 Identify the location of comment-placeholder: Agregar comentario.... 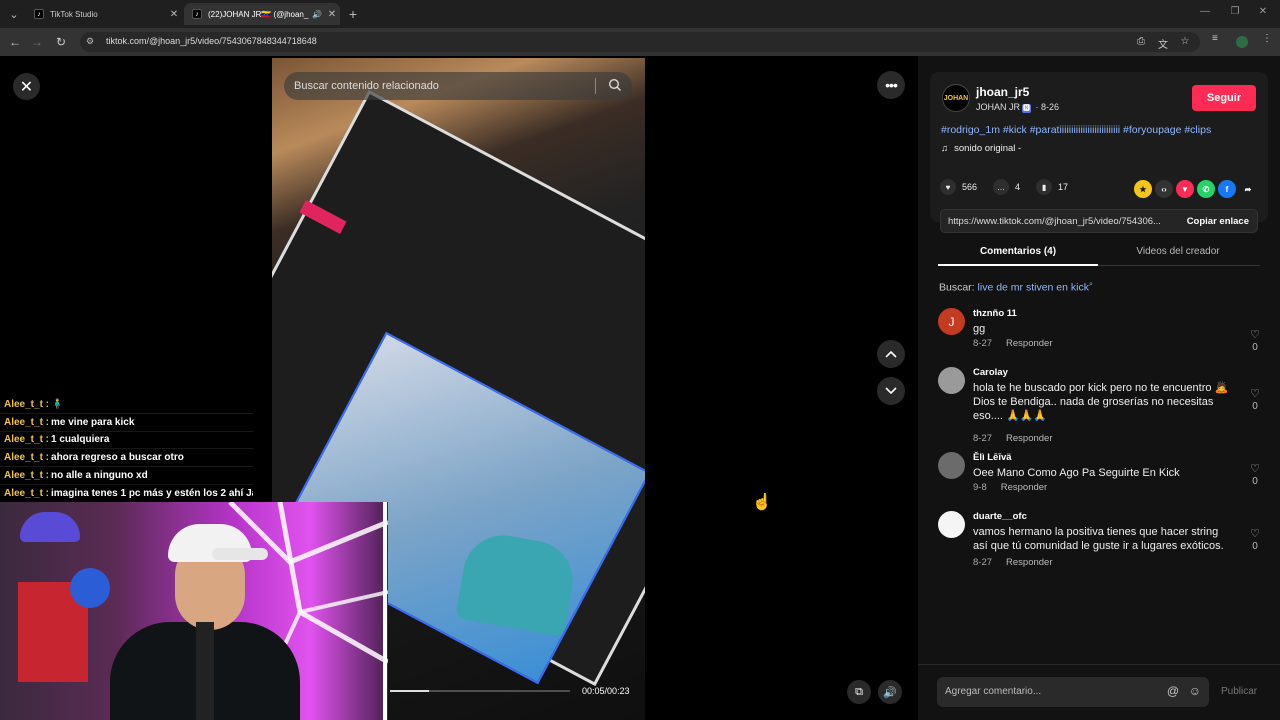
(993, 691).